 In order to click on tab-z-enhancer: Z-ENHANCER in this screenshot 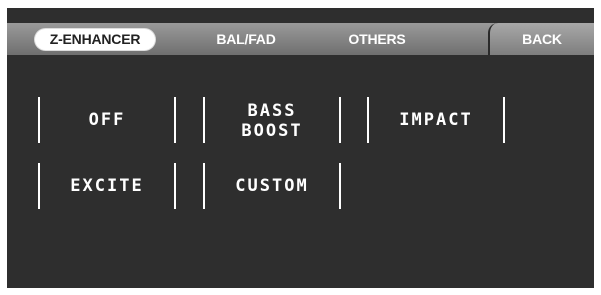, I will do `click(95, 39)`.